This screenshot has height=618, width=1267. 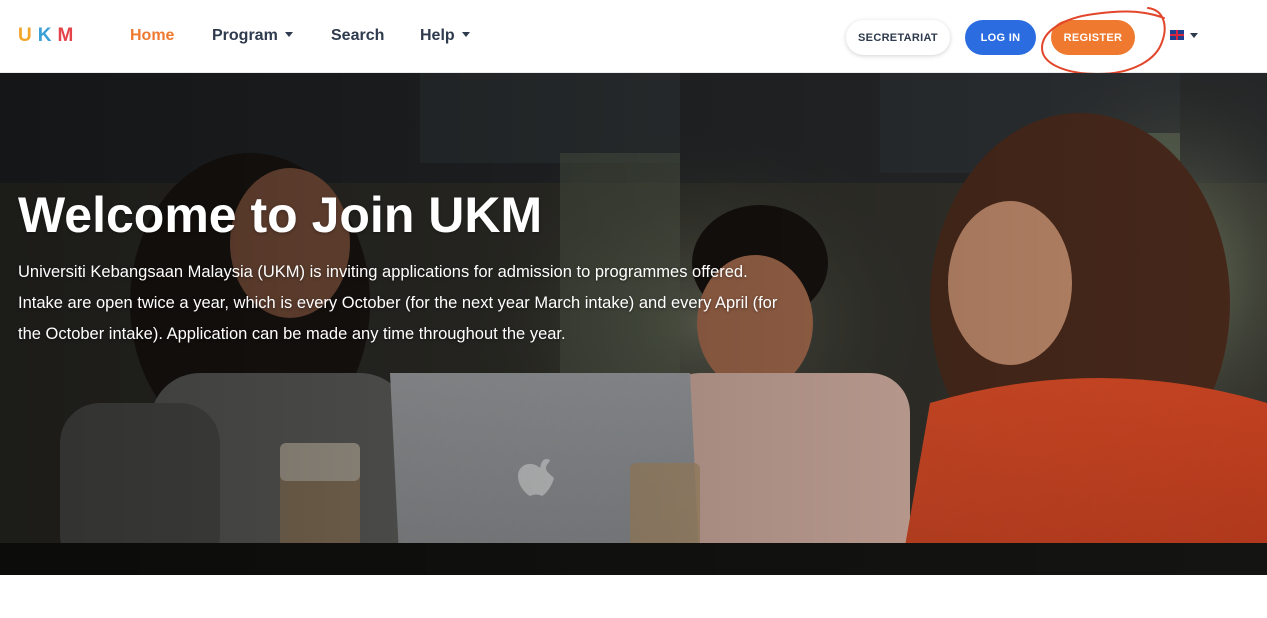 What do you see at coordinates (68, 35) in the screenshot?
I see `logo-letter-m: M` at bounding box center [68, 35].